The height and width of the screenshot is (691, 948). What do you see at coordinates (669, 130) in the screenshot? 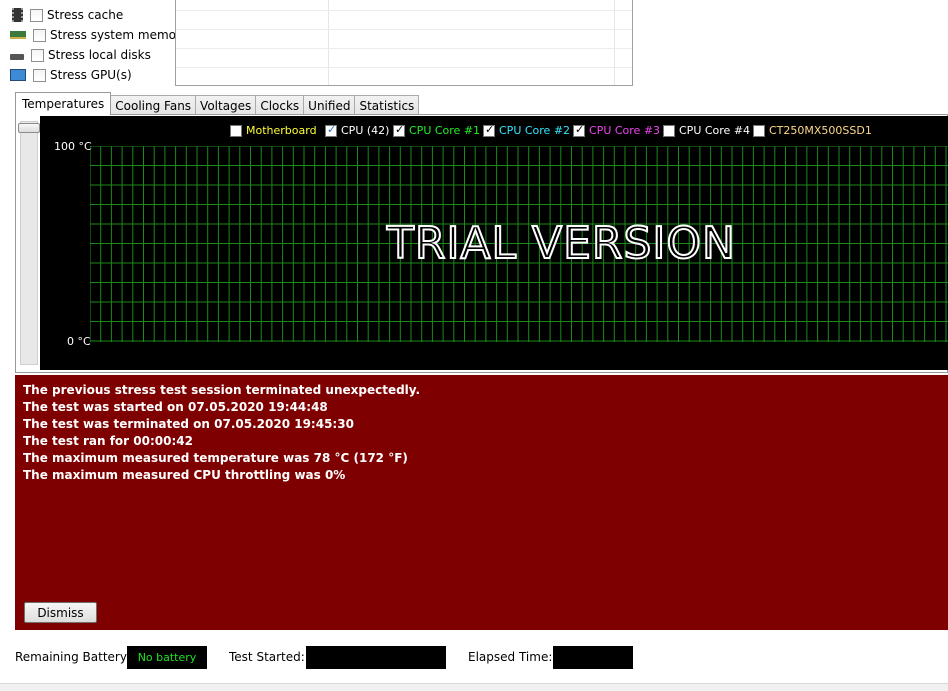
I see `legend-cpu-core-4-checkbox` at bounding box center [669, 130].